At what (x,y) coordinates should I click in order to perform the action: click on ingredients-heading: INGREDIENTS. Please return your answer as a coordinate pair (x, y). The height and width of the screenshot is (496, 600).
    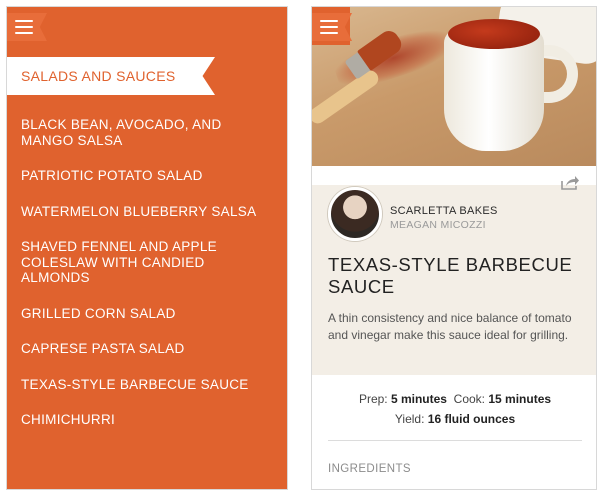
    Looking at the image, I should click on (369, 469).